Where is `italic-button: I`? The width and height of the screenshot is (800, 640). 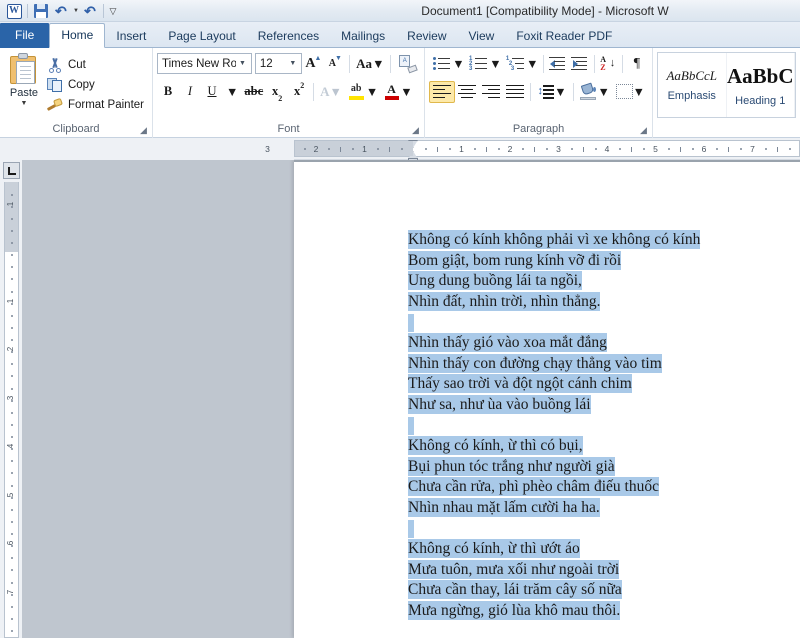
italic-button: I is located at coordinates (190, 92).